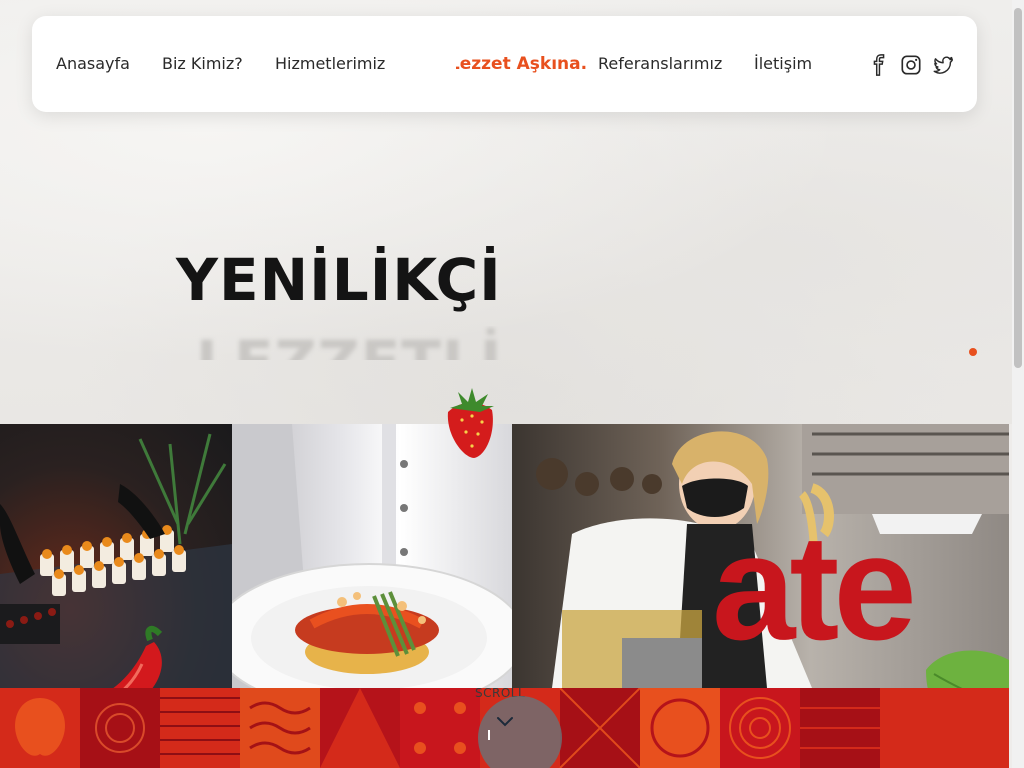  I want to click on brand-text: Lezzet Aşkına., so click(522, 64).